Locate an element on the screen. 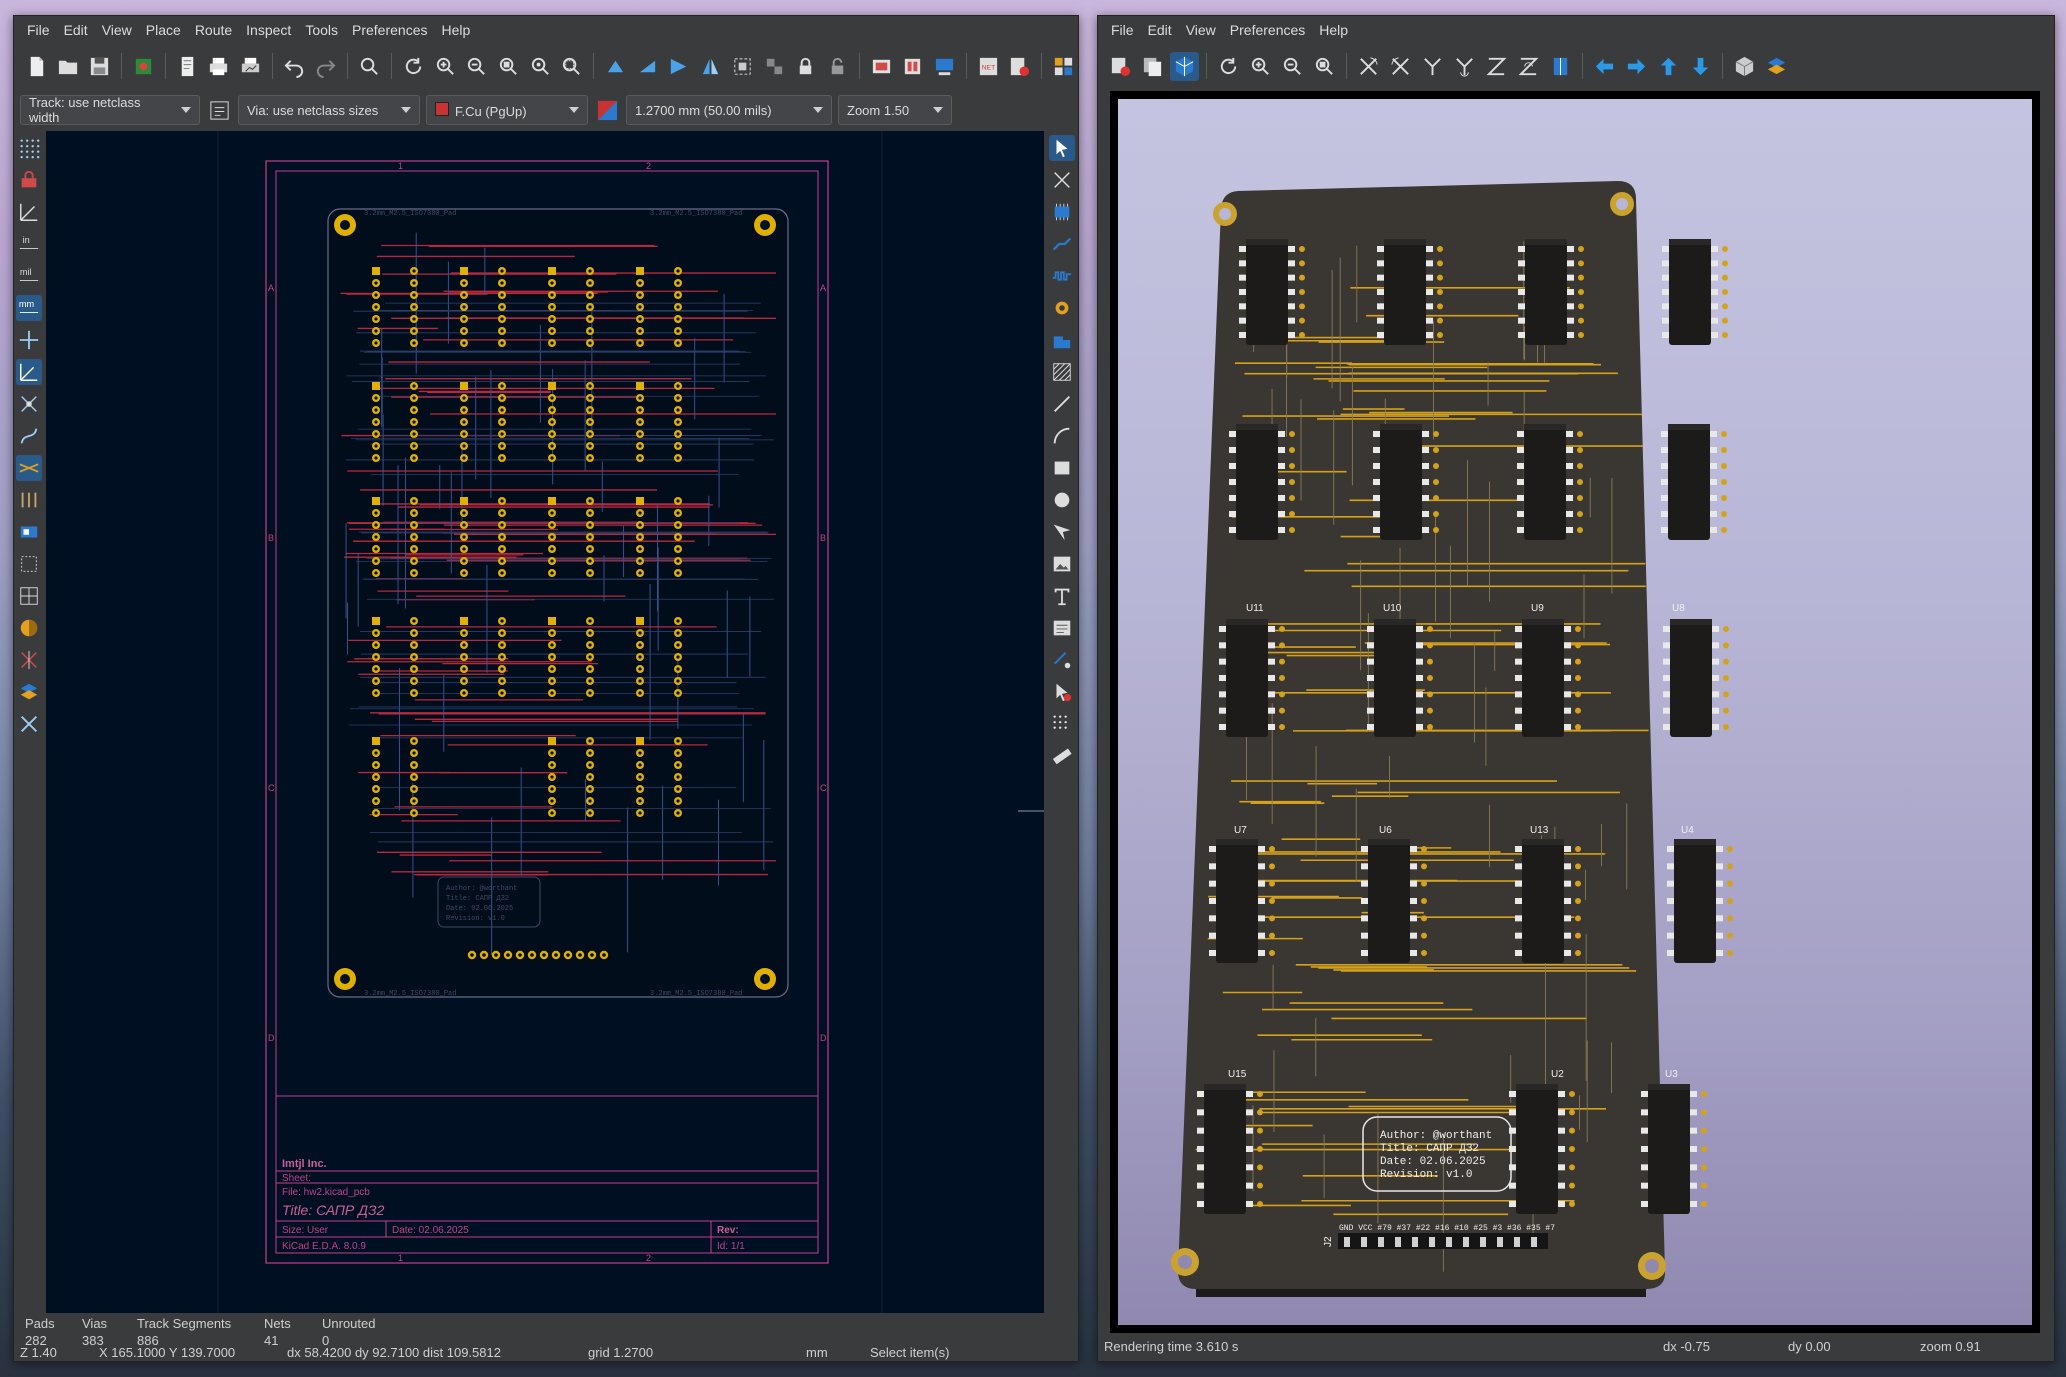 This screenshot has height=1377, width=2066. layer-select: F.Cu (PgUp) is located at coordinates (507, 110).